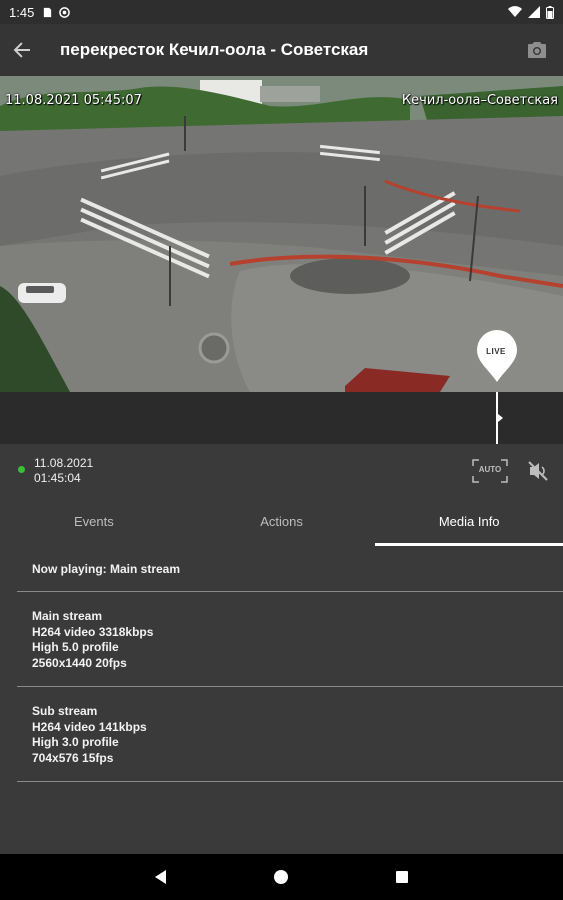  I want to click on auto-quality-button: AUTO, so click(490, 471).